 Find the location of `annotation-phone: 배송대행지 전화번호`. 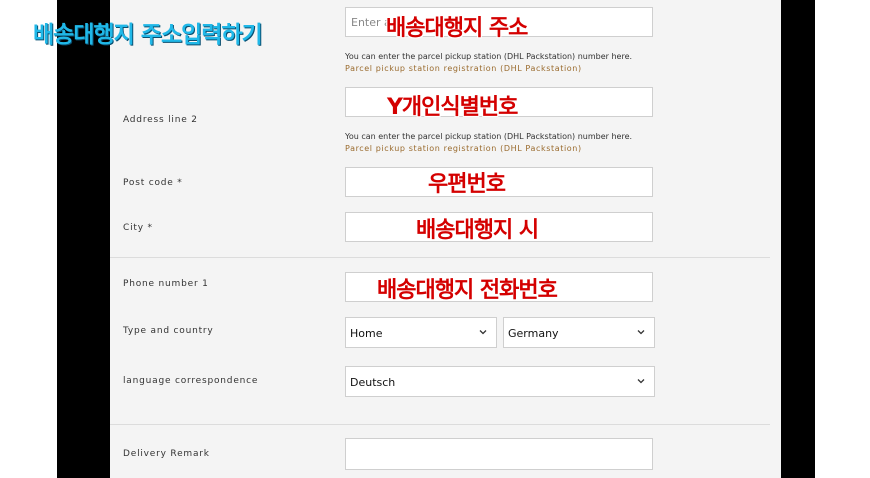

annotation-phone: 배송대행지 전화번호 is located at coordinates (467, 290).